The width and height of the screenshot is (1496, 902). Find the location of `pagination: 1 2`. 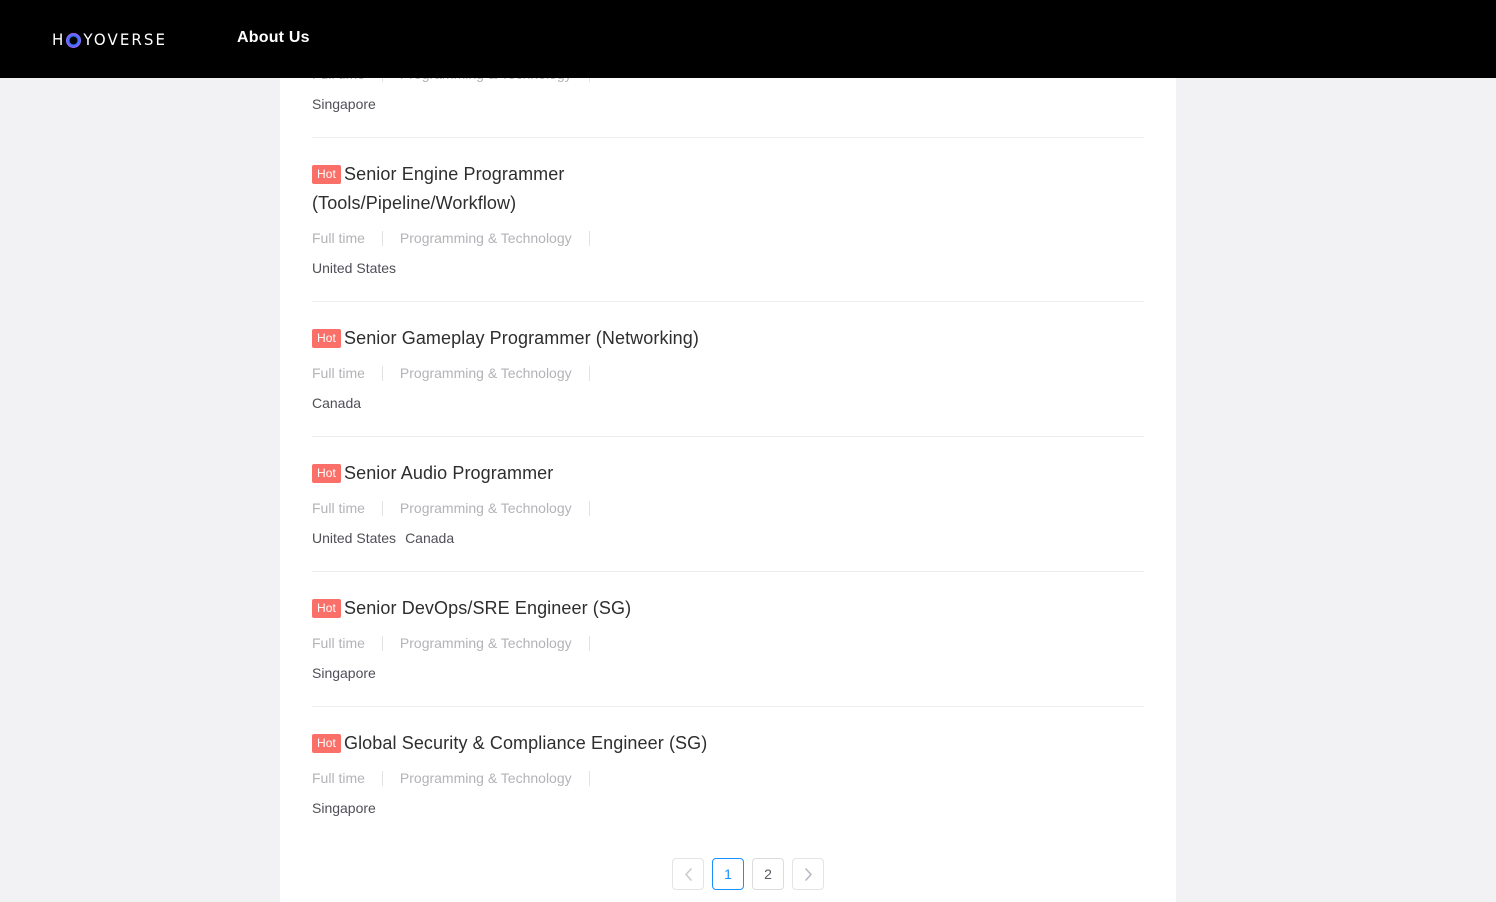

pagination: 1 2 is located at coordinates (748, 874).